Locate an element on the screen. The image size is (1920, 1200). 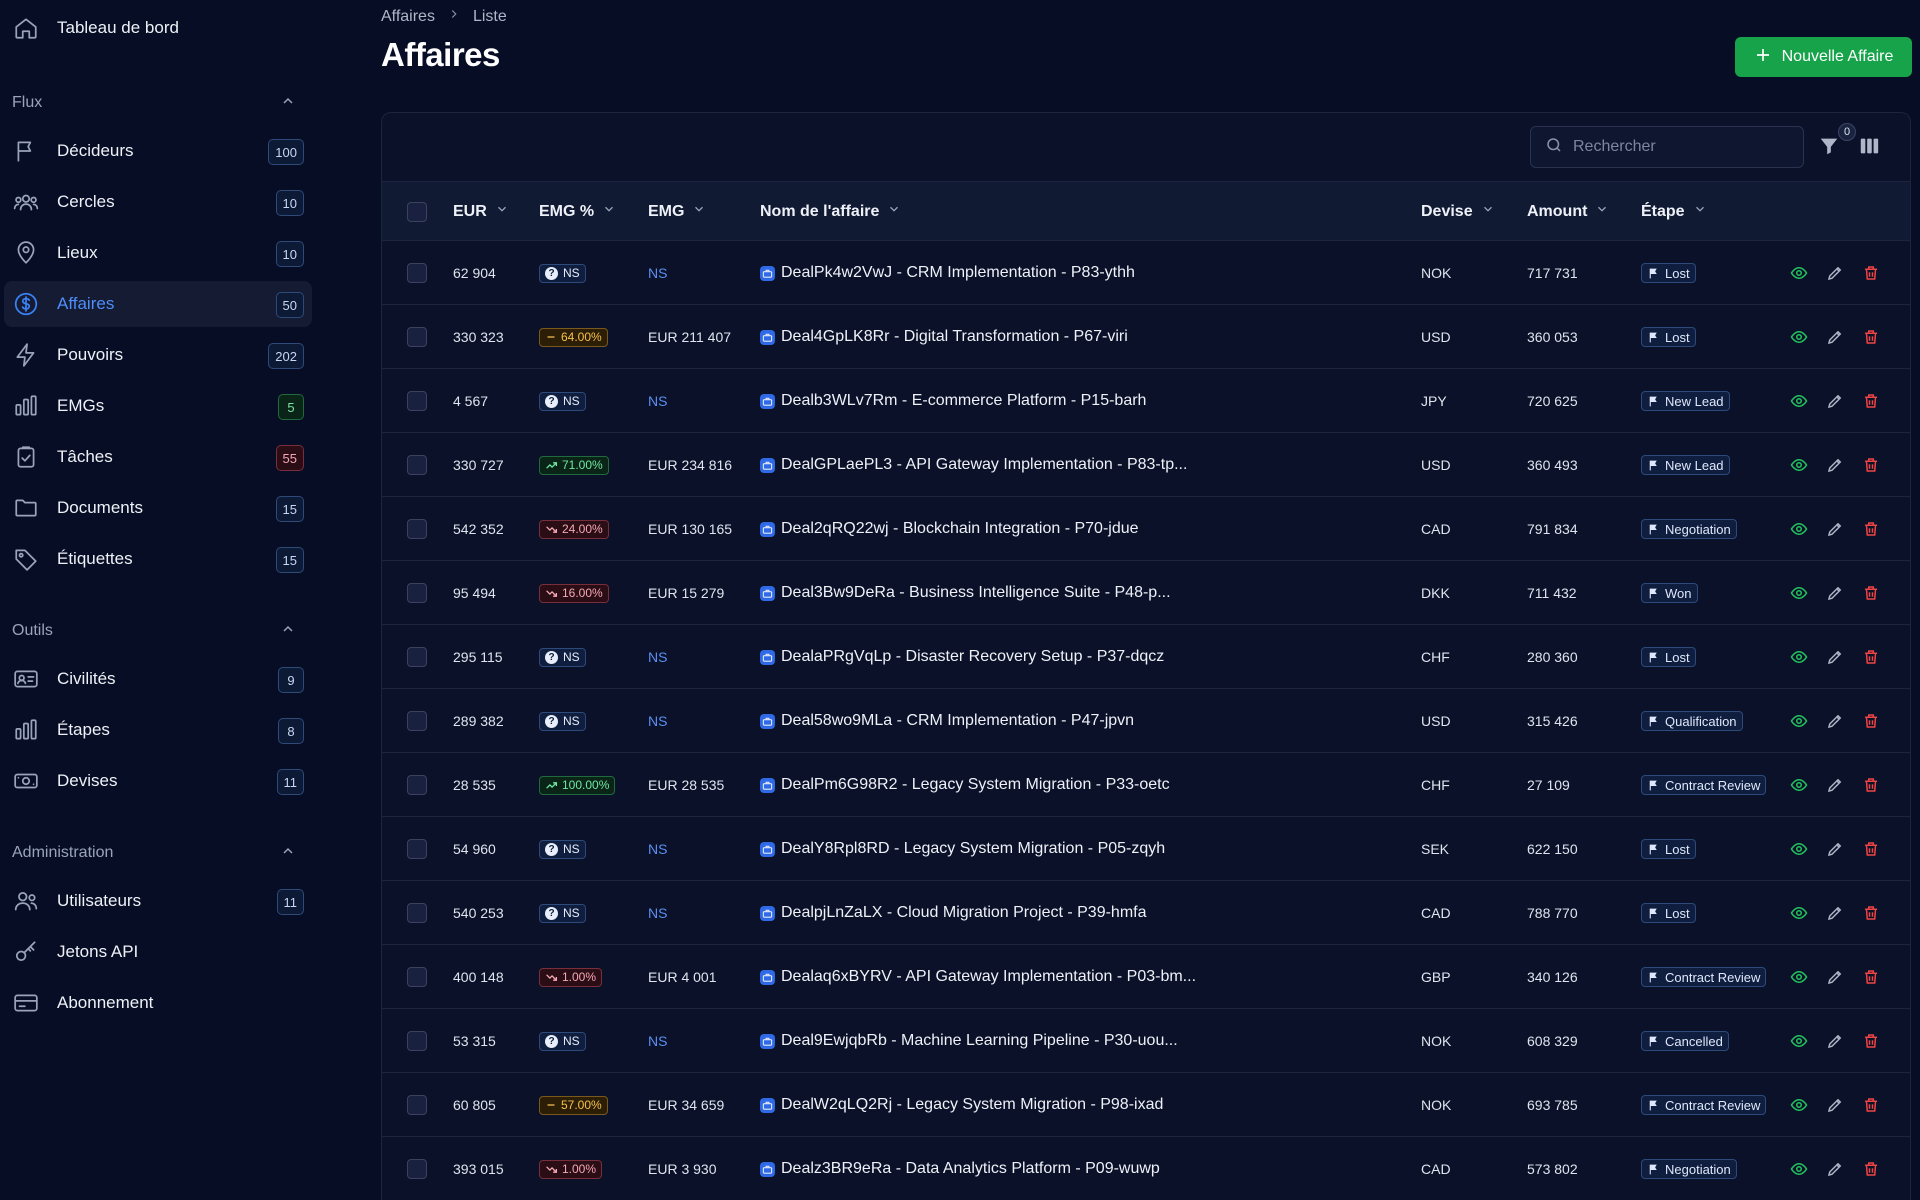
sidebar-item-cercles: Cercles 10 is located at coordinates (158, 202).